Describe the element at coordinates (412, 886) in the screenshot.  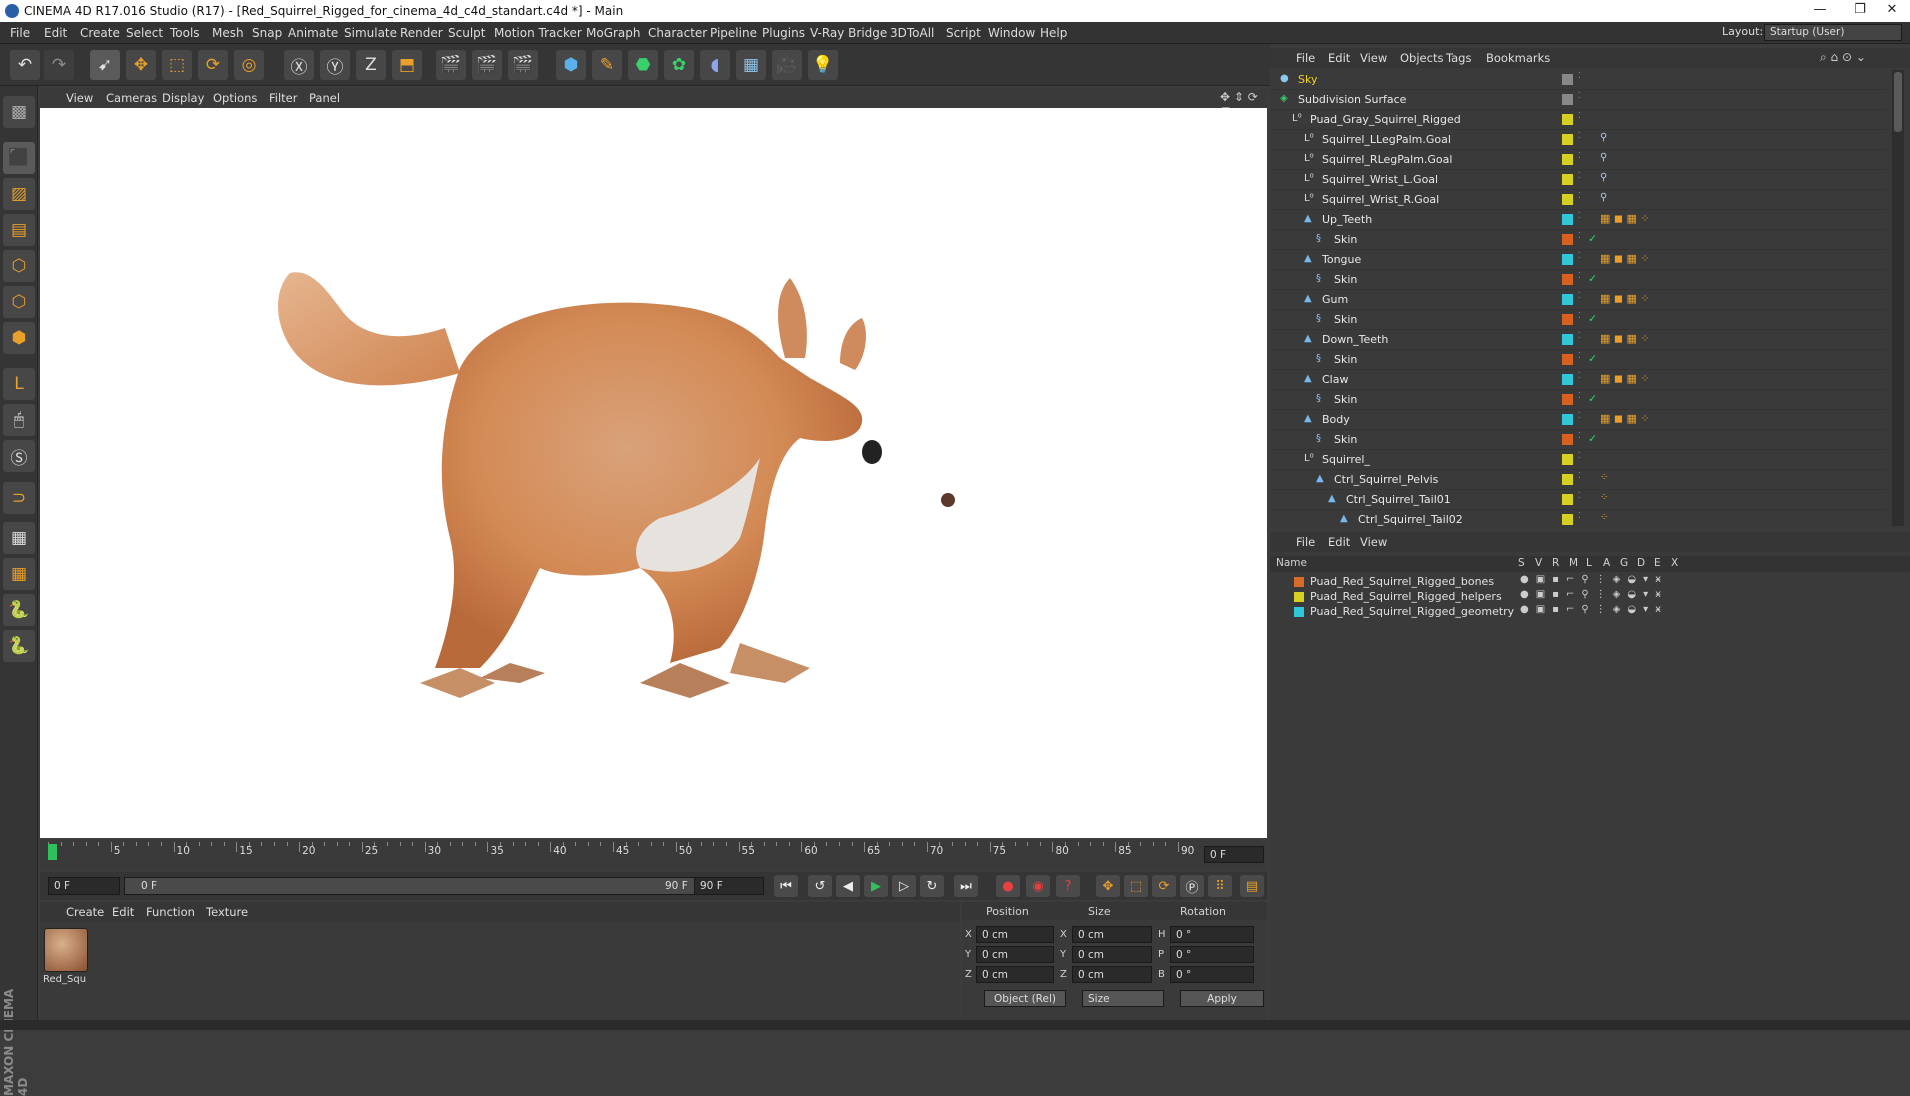
I see `range-slider: 0 F 90 F` at that location.